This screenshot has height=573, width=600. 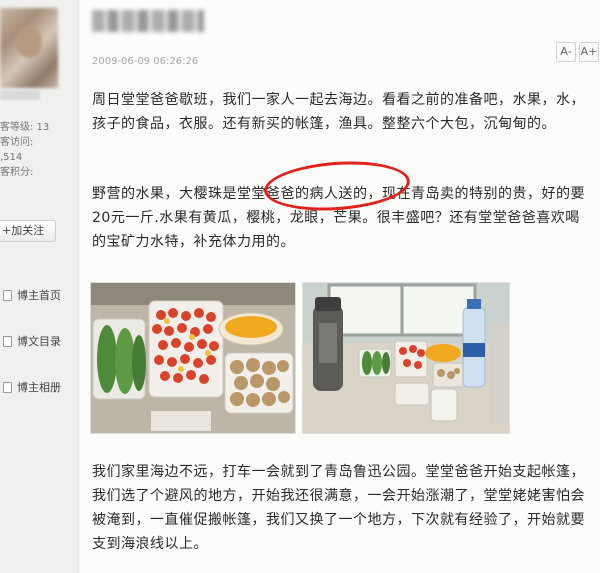 What do you see at coordinates (39, 387) in the screenshot?
I see `sidebar-item-label: 博主相册` at bounding box center [39, 387].